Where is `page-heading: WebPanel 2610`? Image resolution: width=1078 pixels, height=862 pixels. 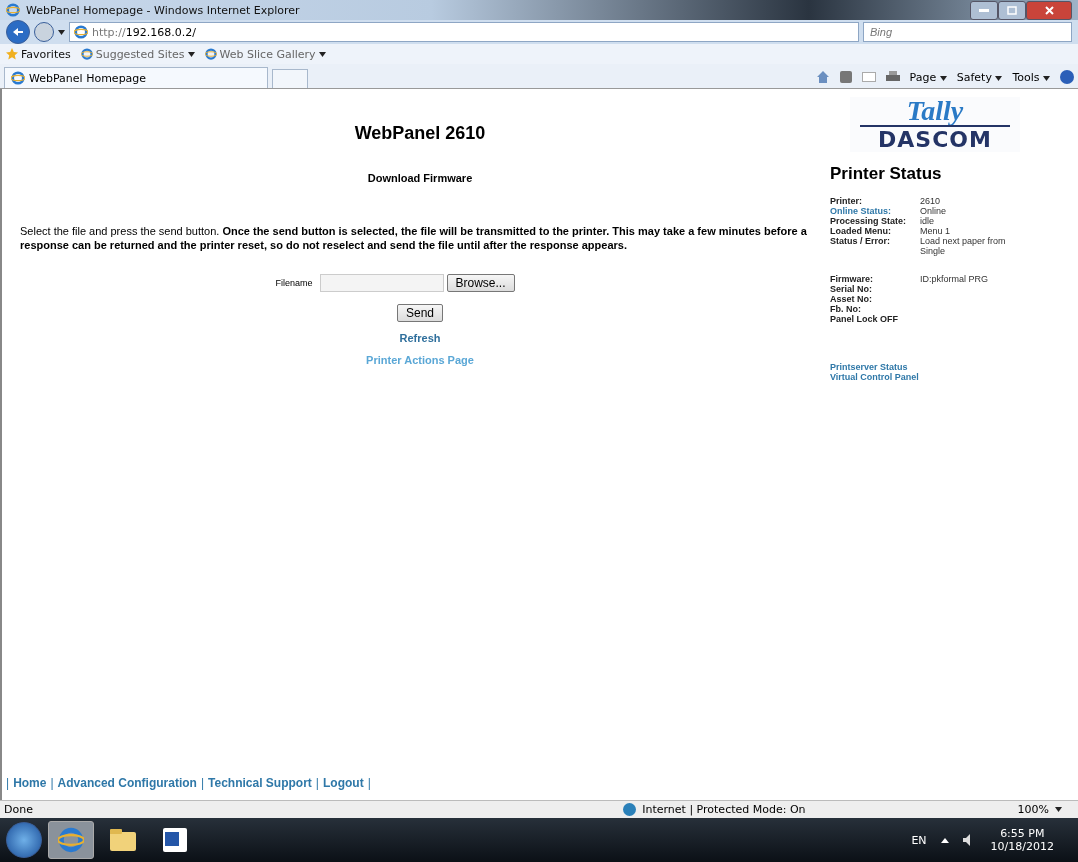 page-heading: WebPanel 2610 is located at coordinates (420, 133).